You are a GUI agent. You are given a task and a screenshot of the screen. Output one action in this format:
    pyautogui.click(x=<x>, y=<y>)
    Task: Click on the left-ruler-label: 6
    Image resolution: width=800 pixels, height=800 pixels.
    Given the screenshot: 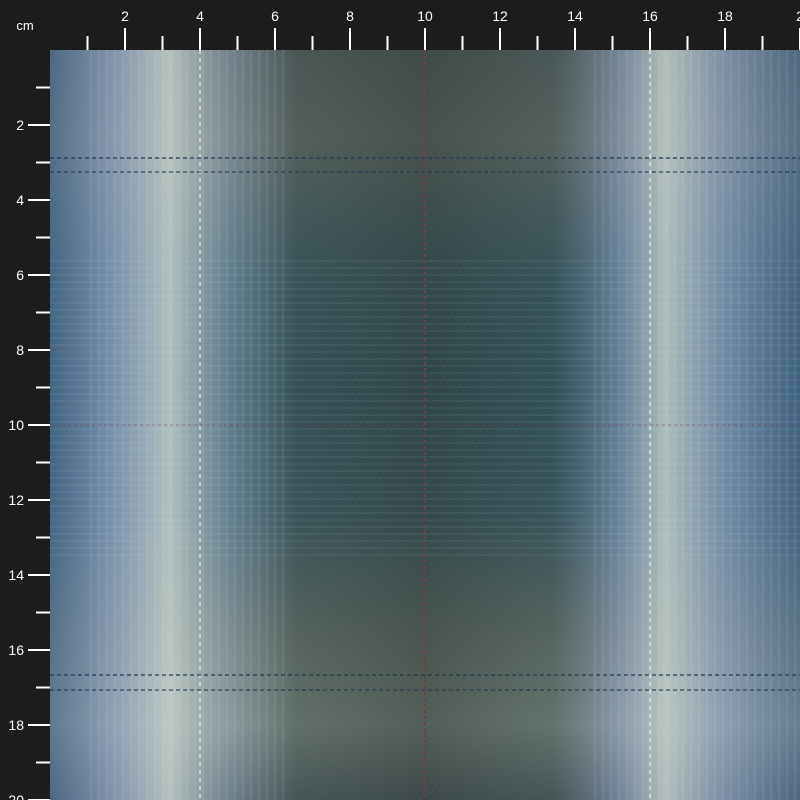 What is the action you would take?
    pyautogui.click(x=20, y=275)
    